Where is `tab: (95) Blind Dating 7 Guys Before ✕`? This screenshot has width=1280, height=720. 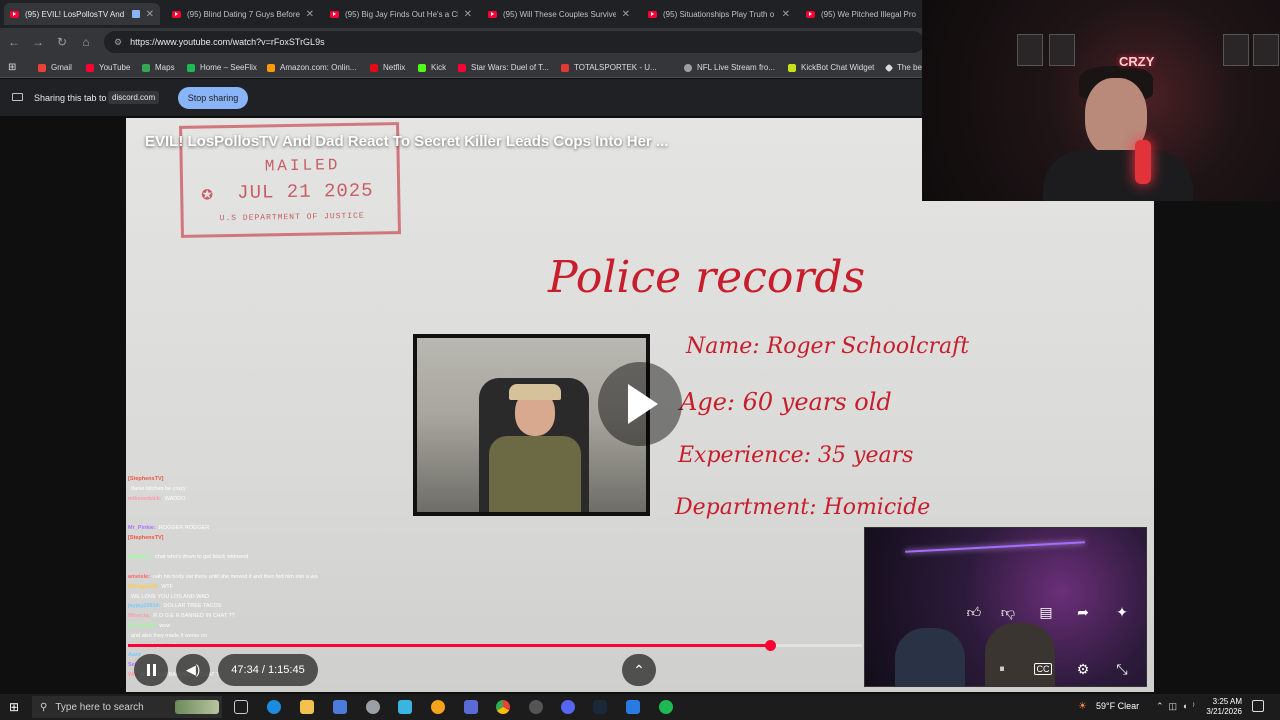
tab: (95) Blind Dating 7 Guys Before ✕ is located at coordinates (243, 14).